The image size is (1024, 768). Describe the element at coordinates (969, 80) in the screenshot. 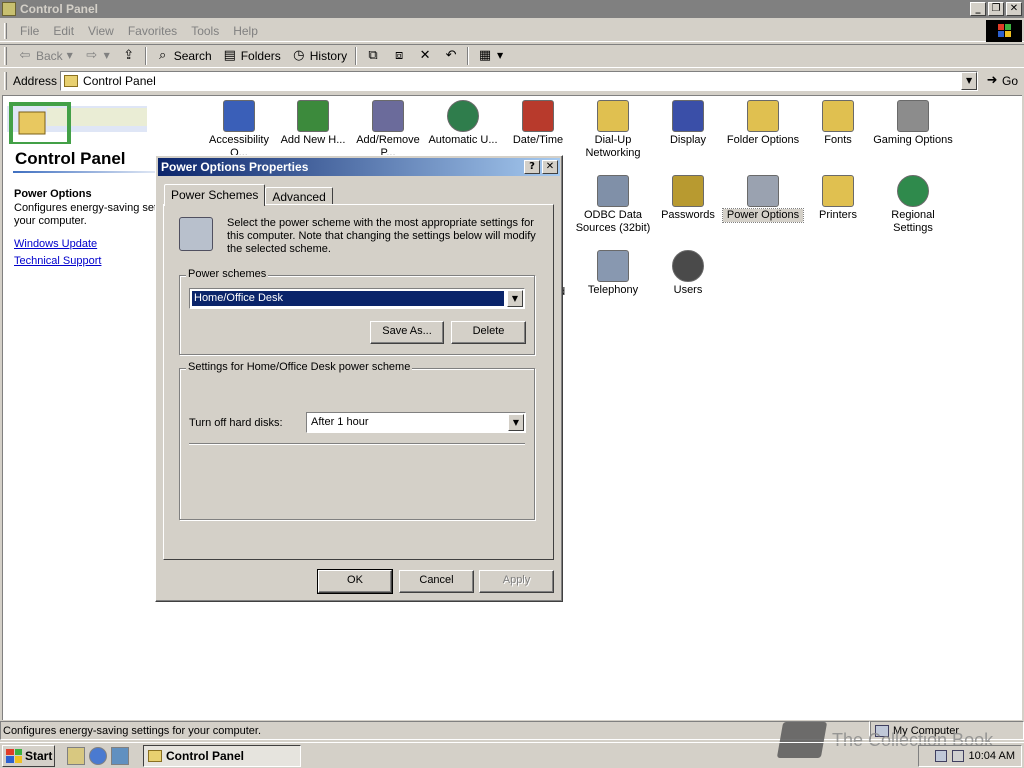

I see `address-dropdown-button: ▼` at that location.